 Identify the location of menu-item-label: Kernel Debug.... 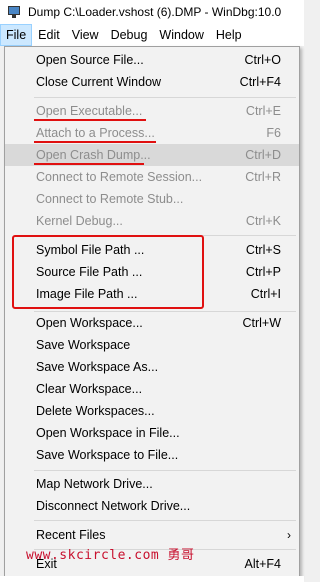
(79, 221).